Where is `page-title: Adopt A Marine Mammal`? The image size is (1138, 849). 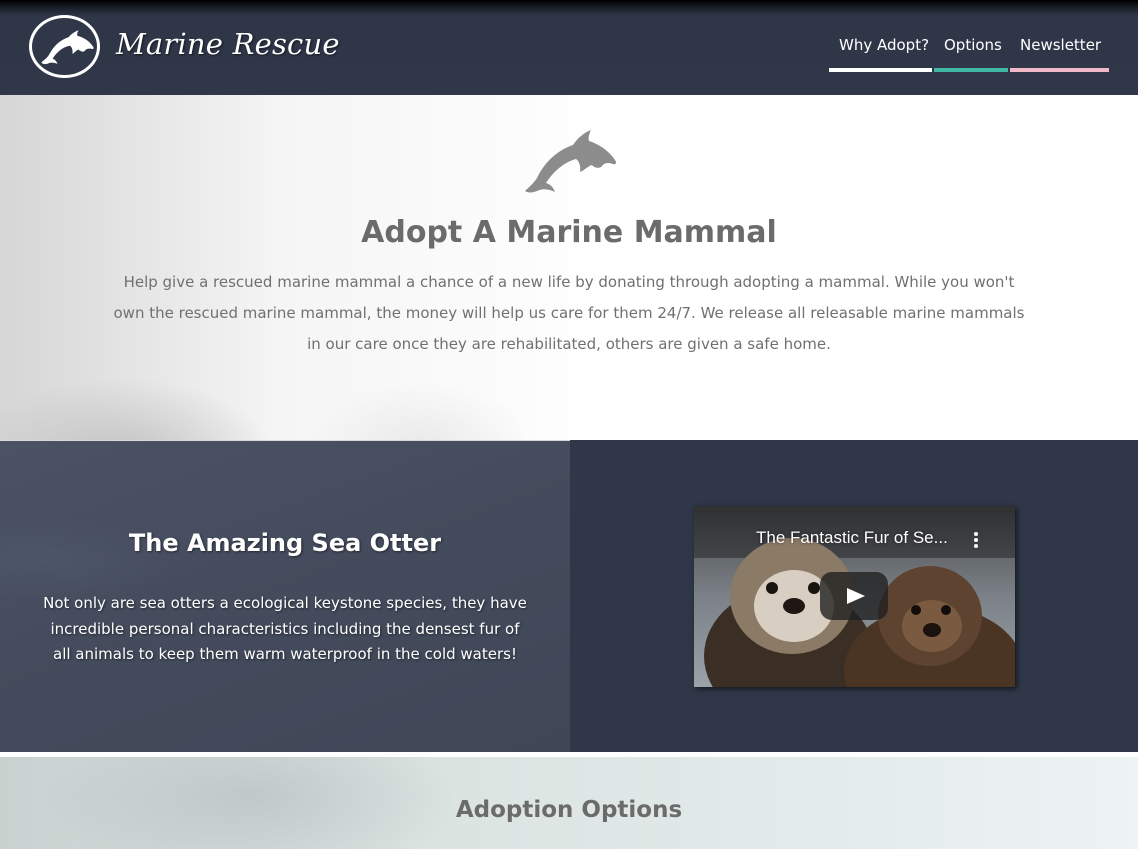
page-title: Adopt A Marine Mammal is located at coordinates (569, 232).